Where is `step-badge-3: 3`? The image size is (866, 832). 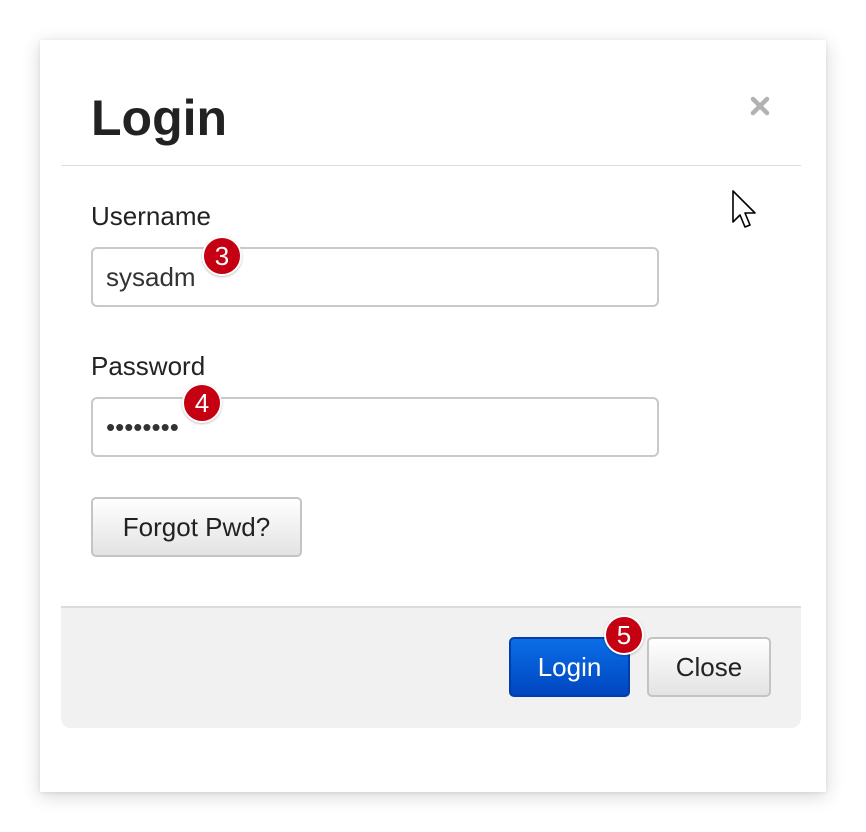 step-badge-3: 3 is located at coordinates (222, 256).